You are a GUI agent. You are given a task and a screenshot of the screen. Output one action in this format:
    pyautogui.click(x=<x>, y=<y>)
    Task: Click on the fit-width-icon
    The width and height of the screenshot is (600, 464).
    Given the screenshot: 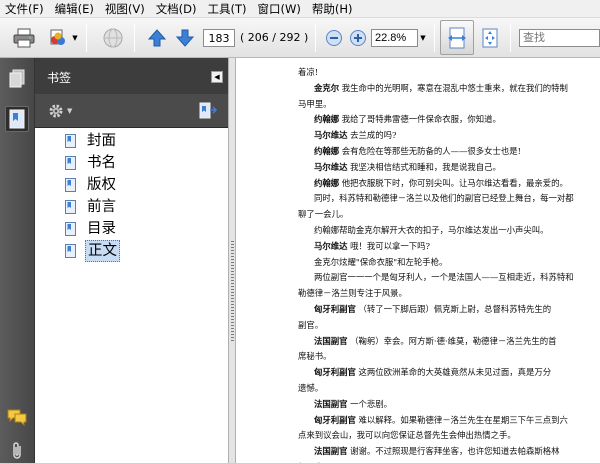 What is the action you would take?
    pyautogui.click(x=457, y=37)
    